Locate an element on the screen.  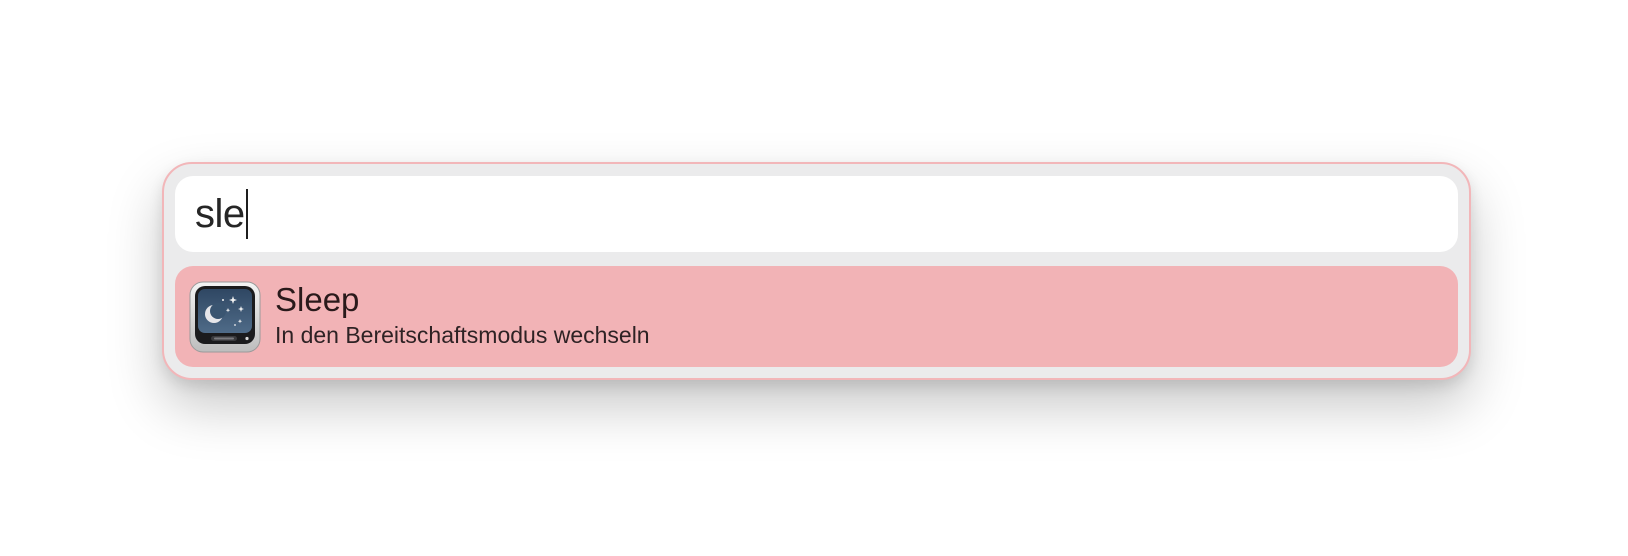
search-field: sle is located at coordinates (816, 214).